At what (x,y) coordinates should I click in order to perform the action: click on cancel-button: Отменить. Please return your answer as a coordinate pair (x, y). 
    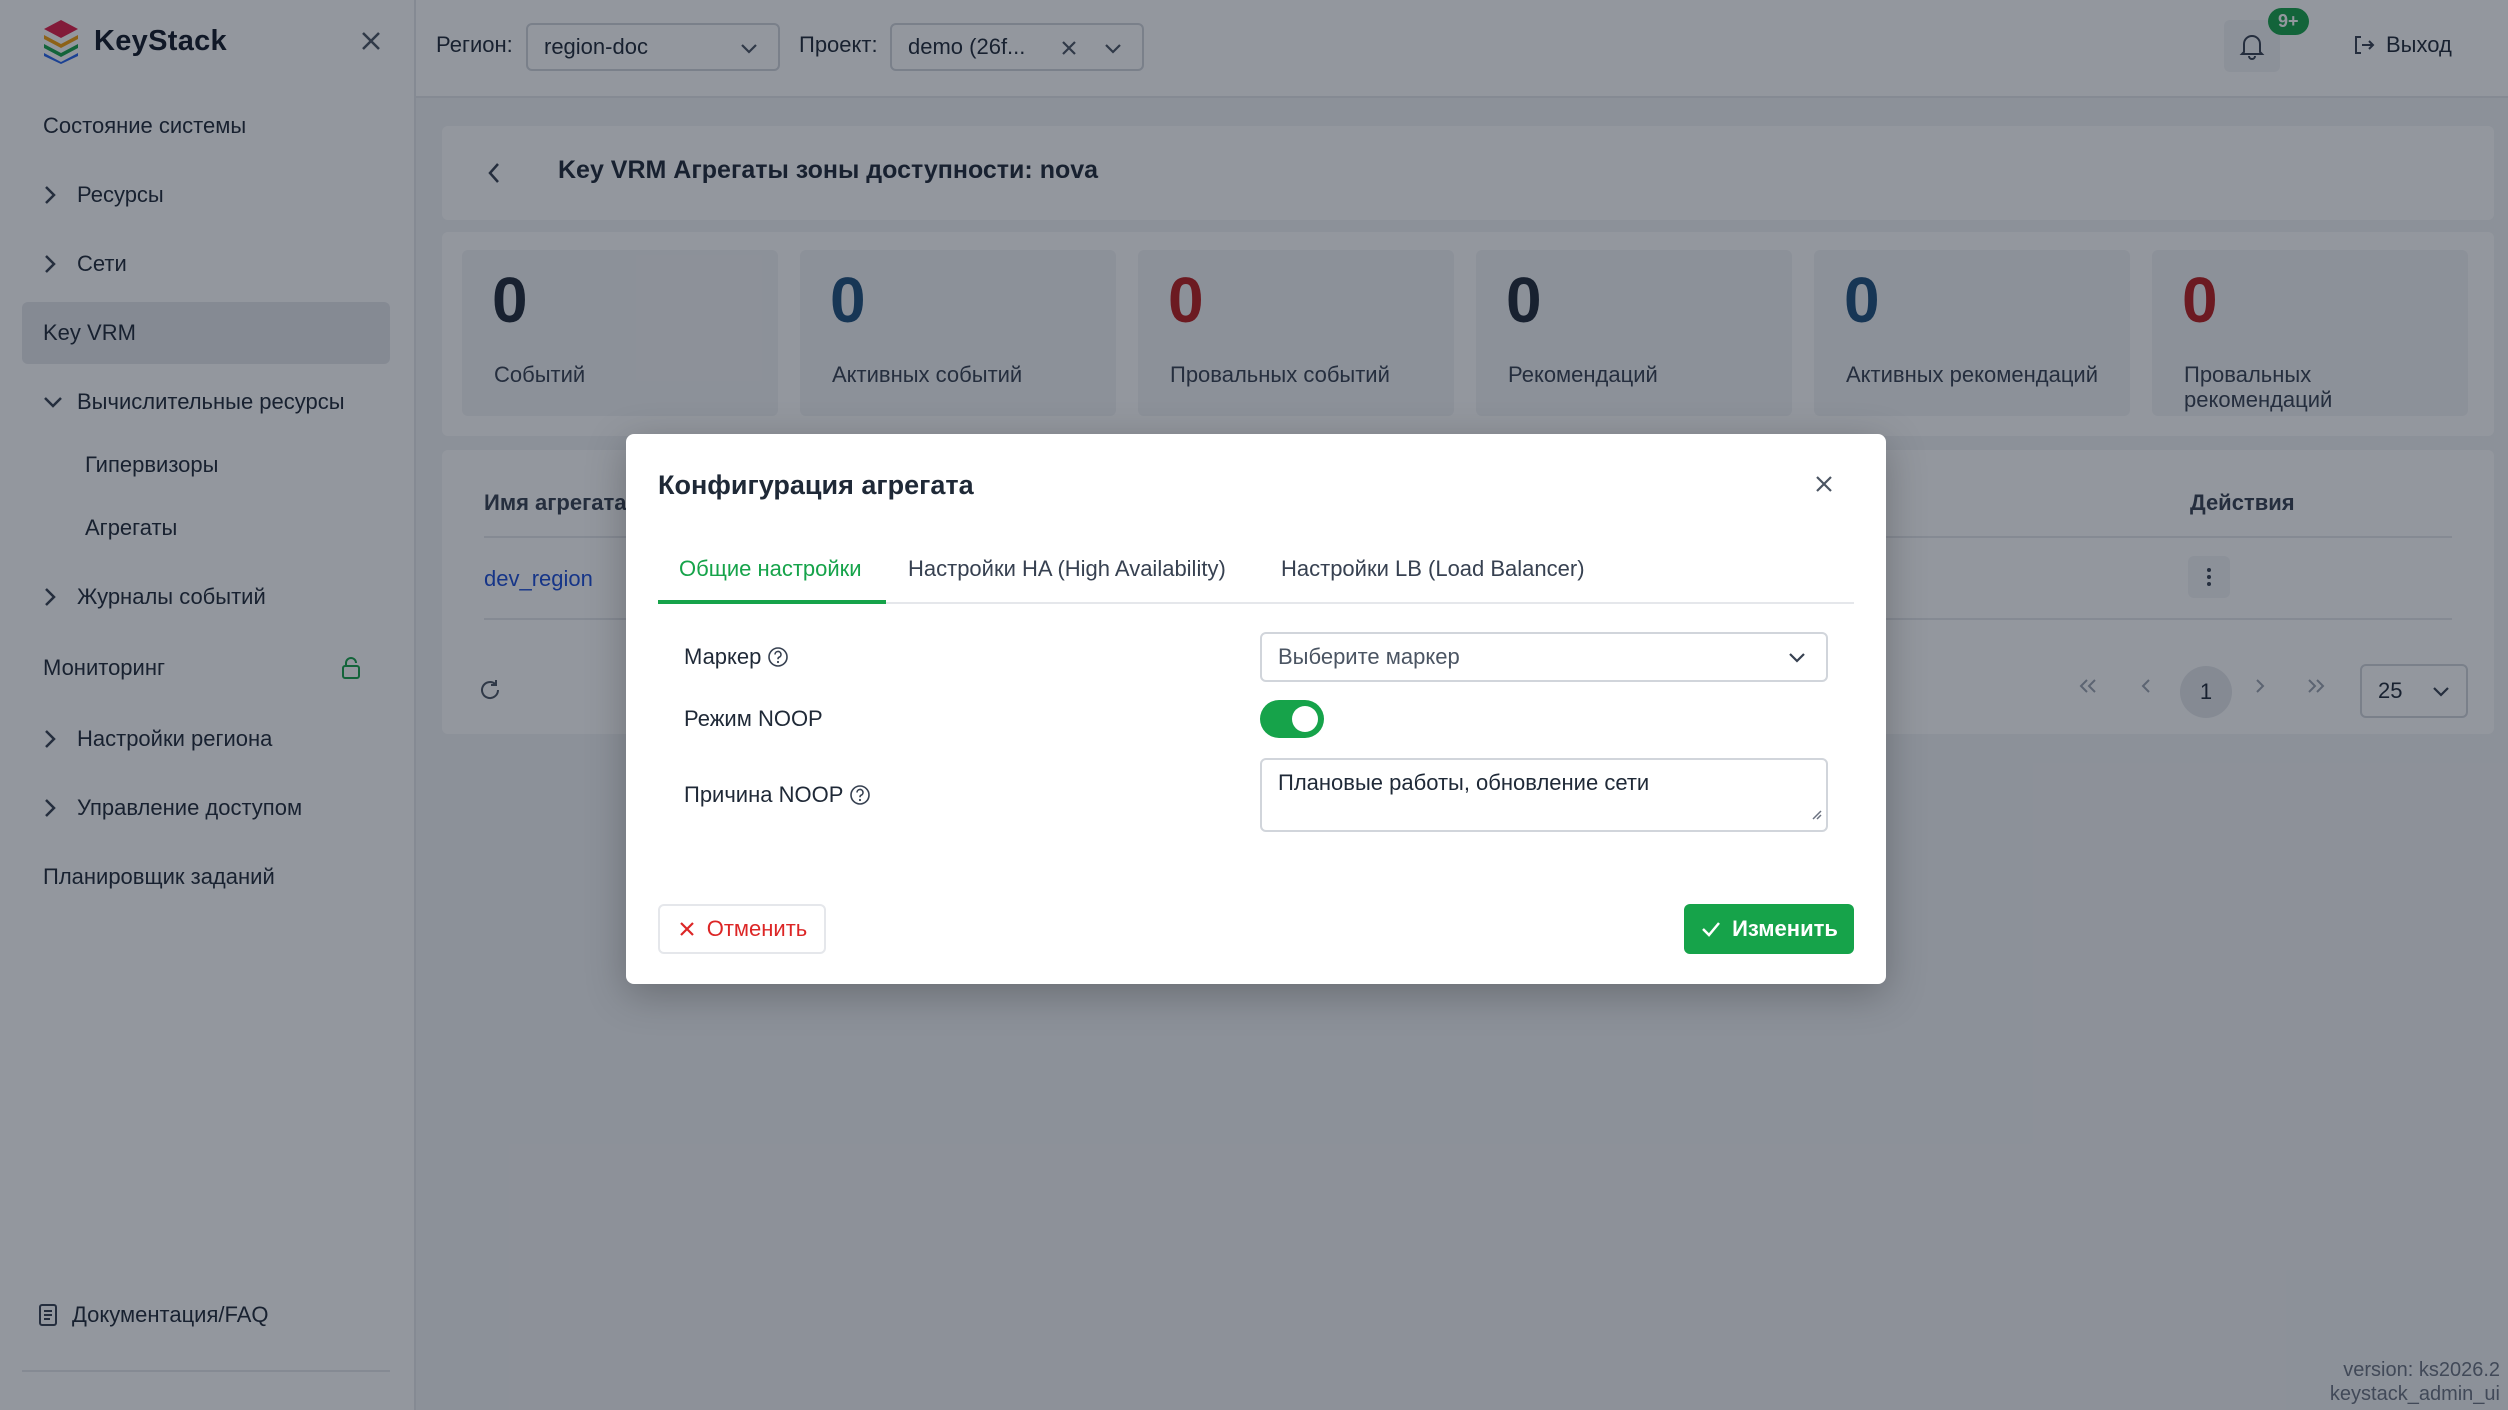
    Looking at the image, I should click on (742, 929).